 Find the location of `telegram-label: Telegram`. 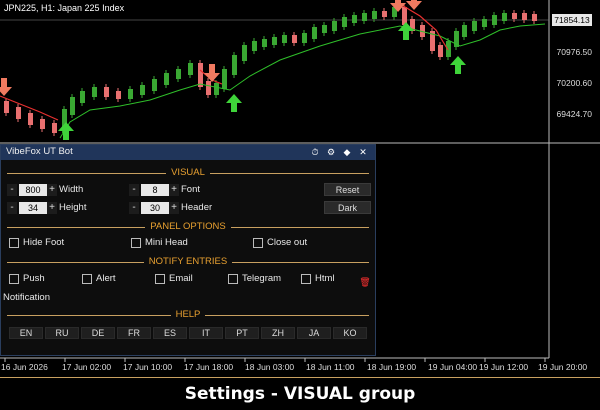

telegram-label: Telegram is located at coordinates (262, 278).